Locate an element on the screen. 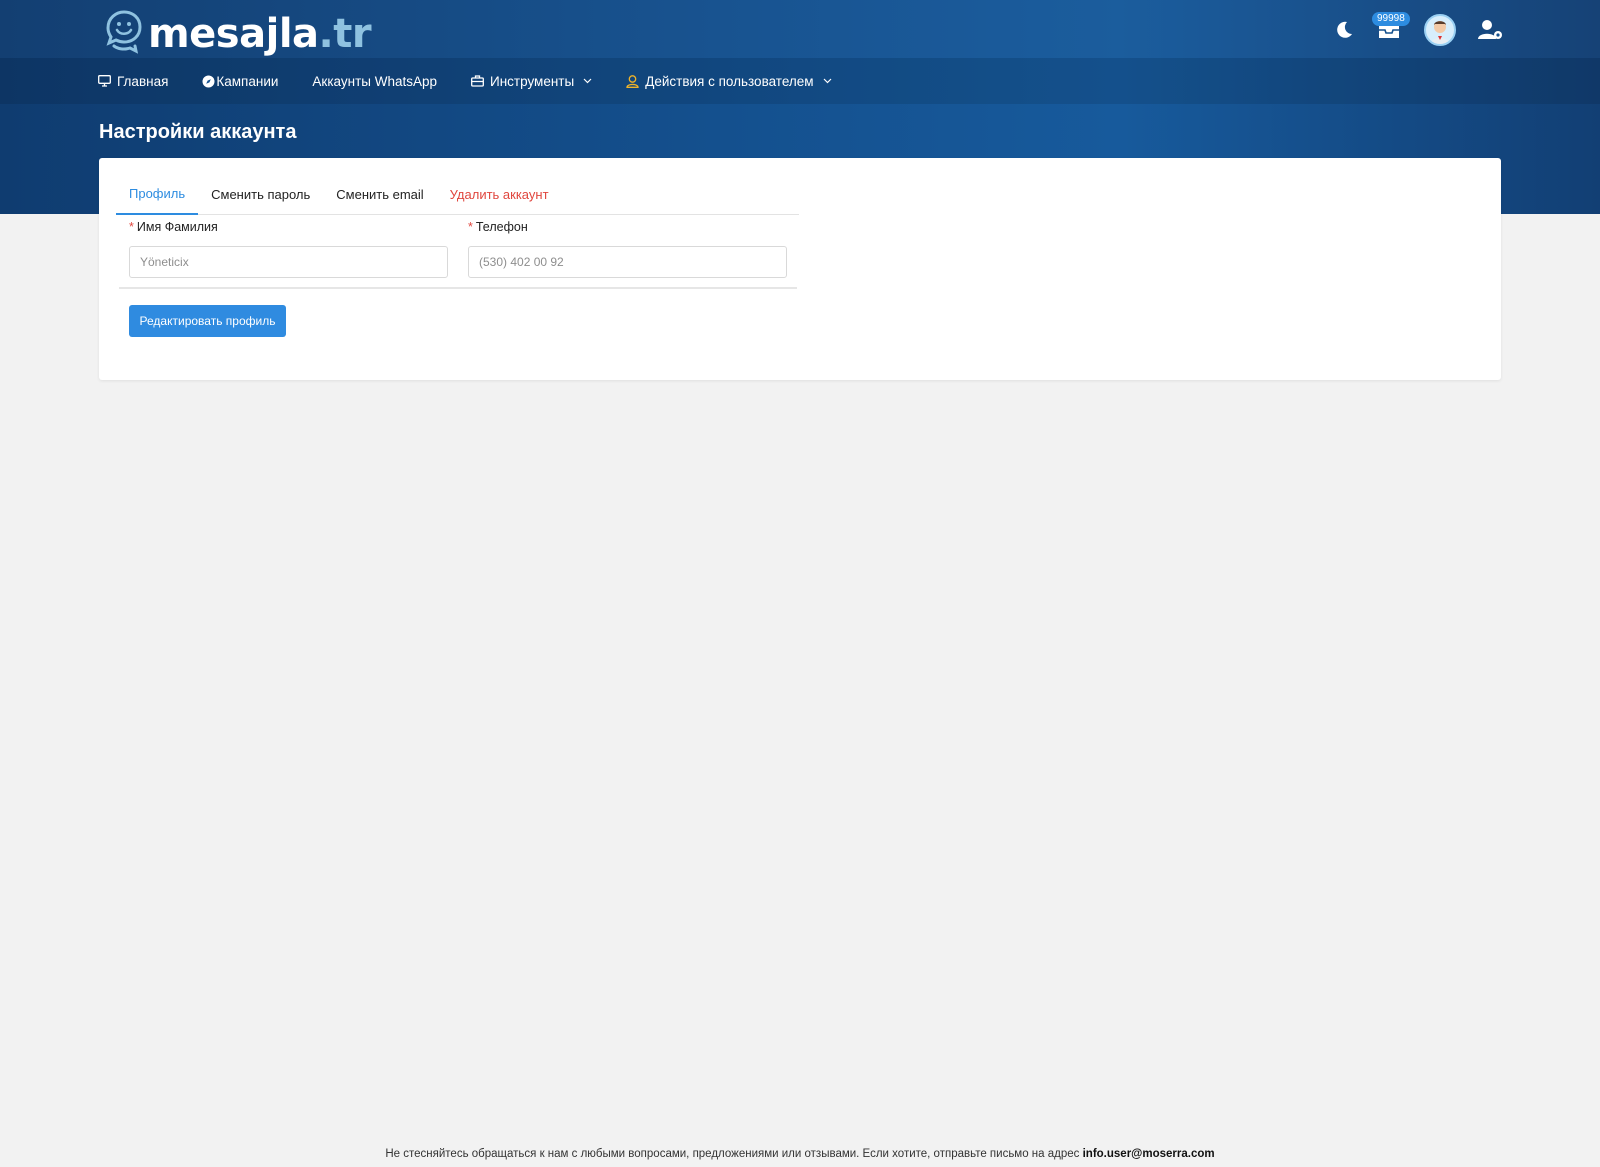  phone-field-label: * Телефон is located at coordinates (498, 227).